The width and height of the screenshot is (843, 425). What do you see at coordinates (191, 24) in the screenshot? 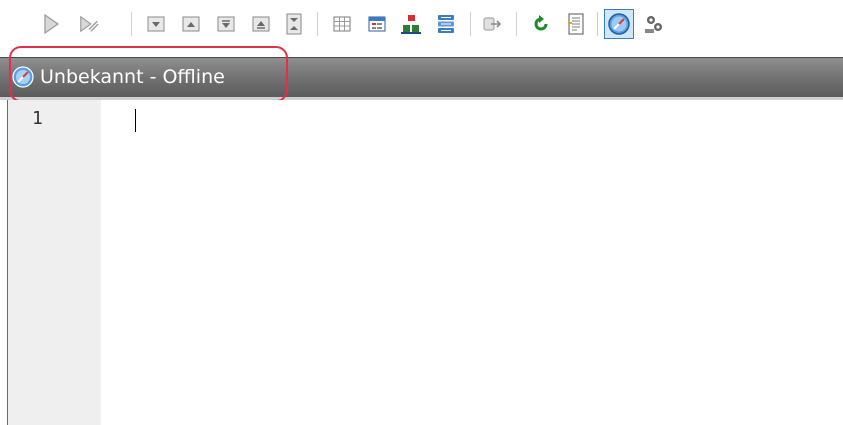
I see `result-prev-icon` at bounding box center [191, 24].